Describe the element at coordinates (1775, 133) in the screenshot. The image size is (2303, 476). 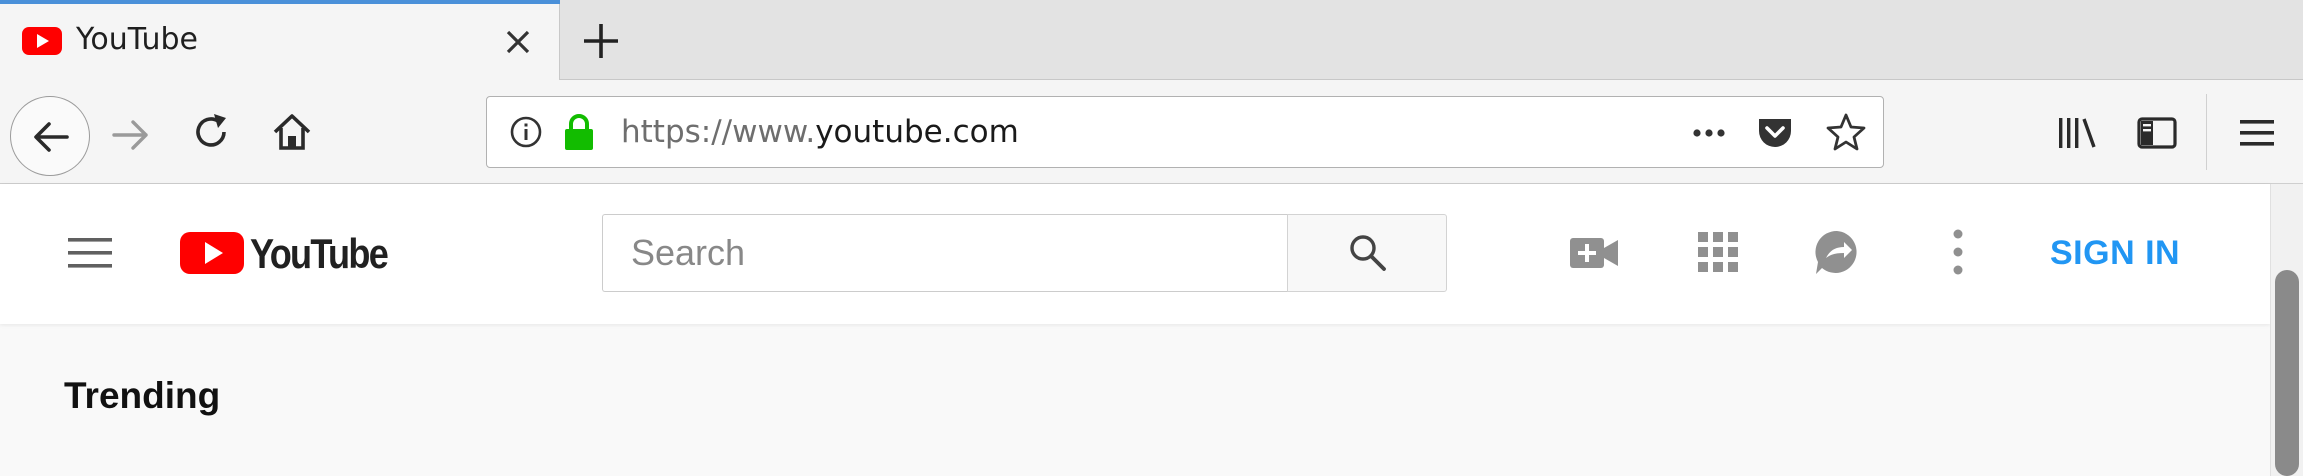
I see `pocket-icon` at that location.